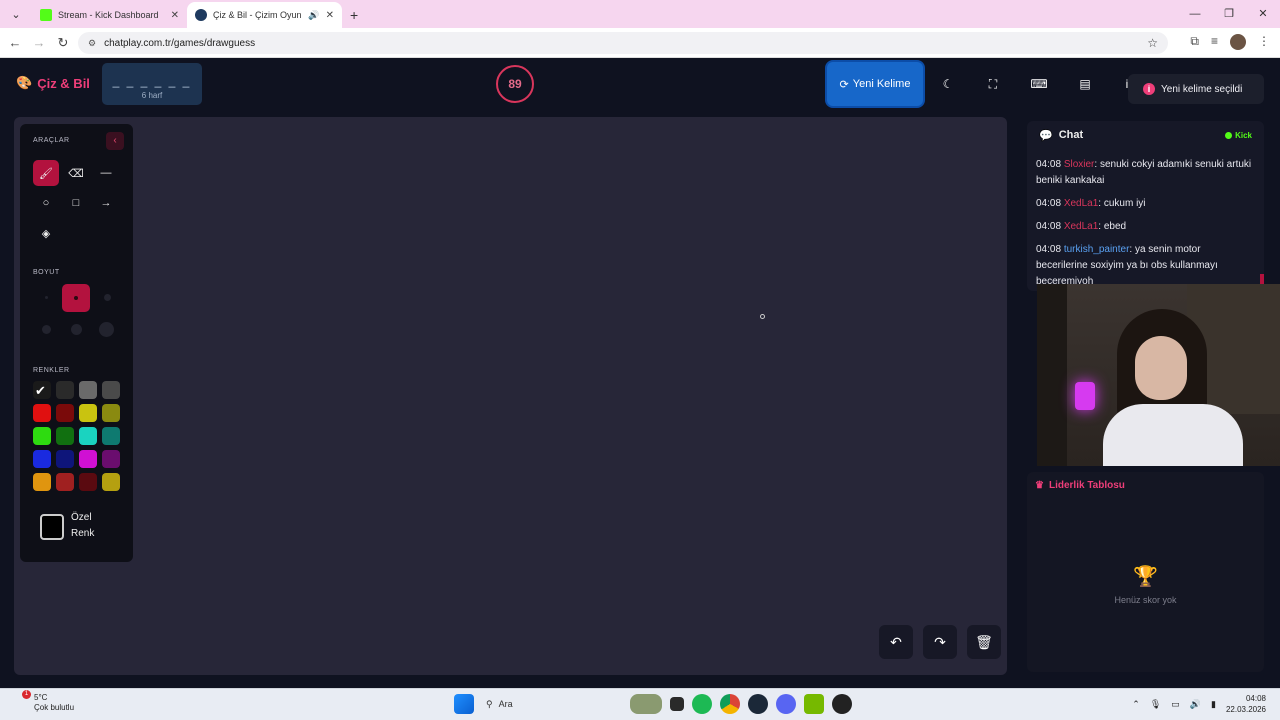 This screenshot has height=720, width=1280. I want to click on site-info-icon: ⚙, so click(92, 43).